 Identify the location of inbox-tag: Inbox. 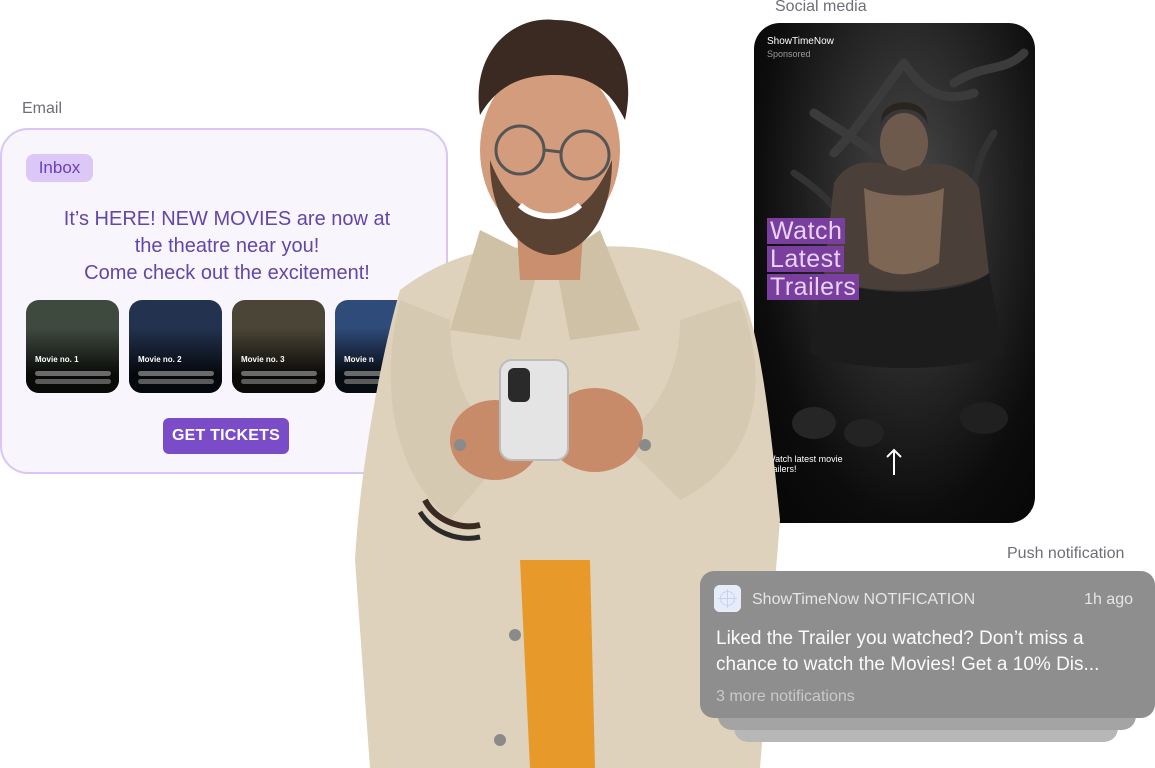
(59, 168).